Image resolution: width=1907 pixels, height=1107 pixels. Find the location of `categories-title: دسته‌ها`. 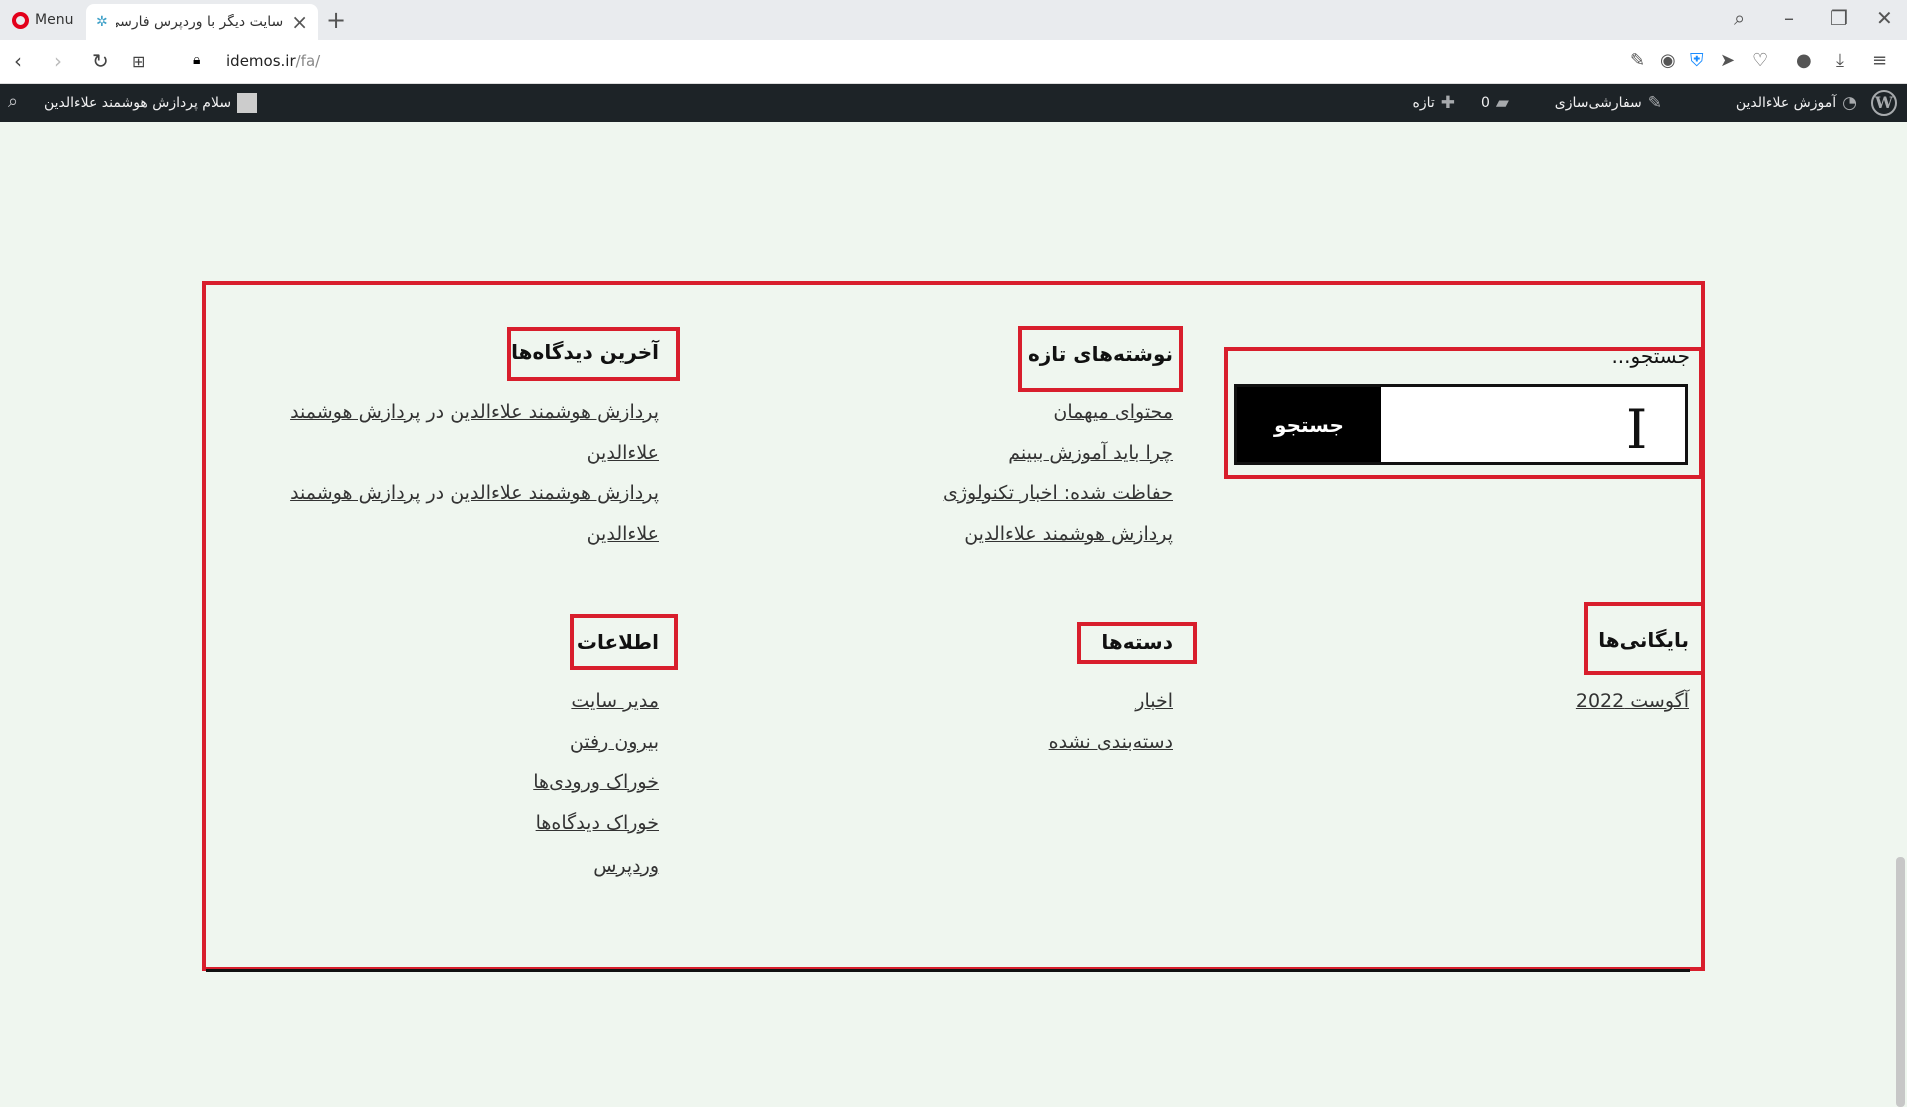

categories-title: دسته‌ها is located at coordinates (1137, 642).